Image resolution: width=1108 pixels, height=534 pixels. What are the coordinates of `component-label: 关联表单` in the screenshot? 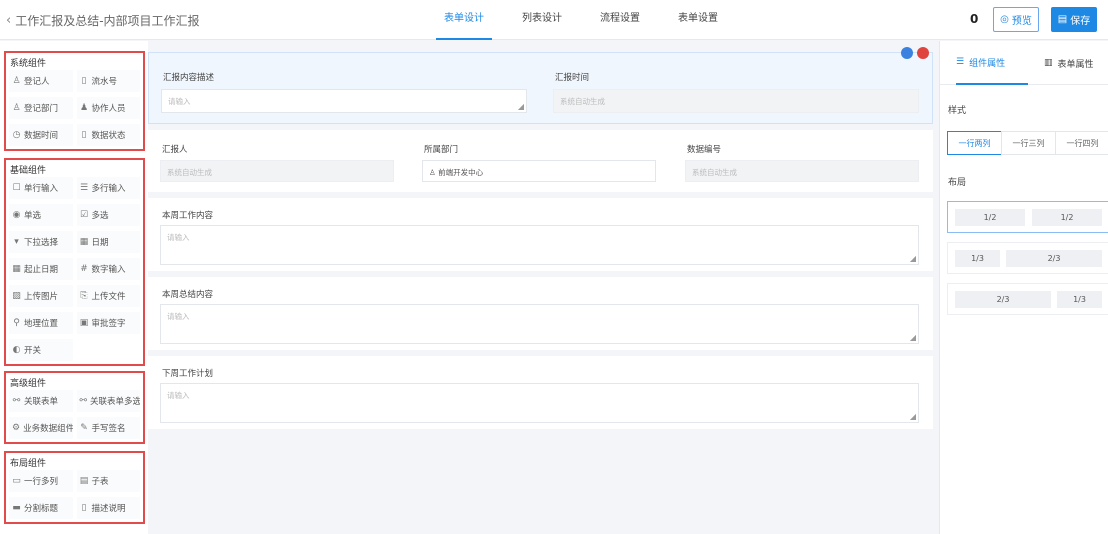 It's located at (41, 402).